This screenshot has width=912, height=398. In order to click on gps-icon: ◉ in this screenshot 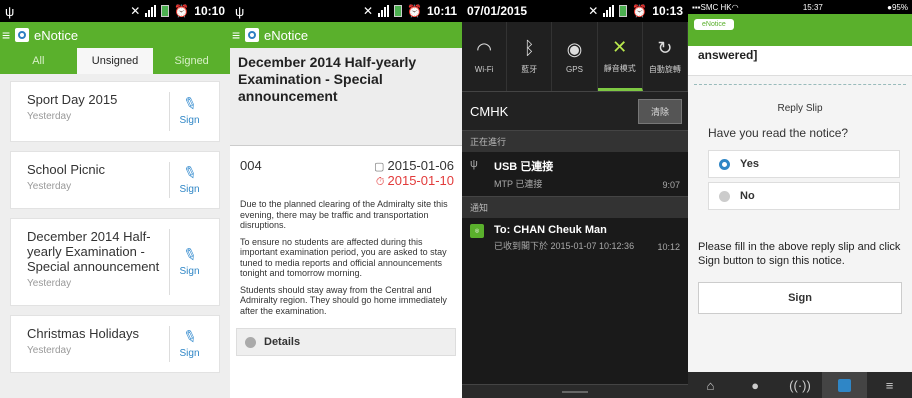, I will do `click(574, 49)`.